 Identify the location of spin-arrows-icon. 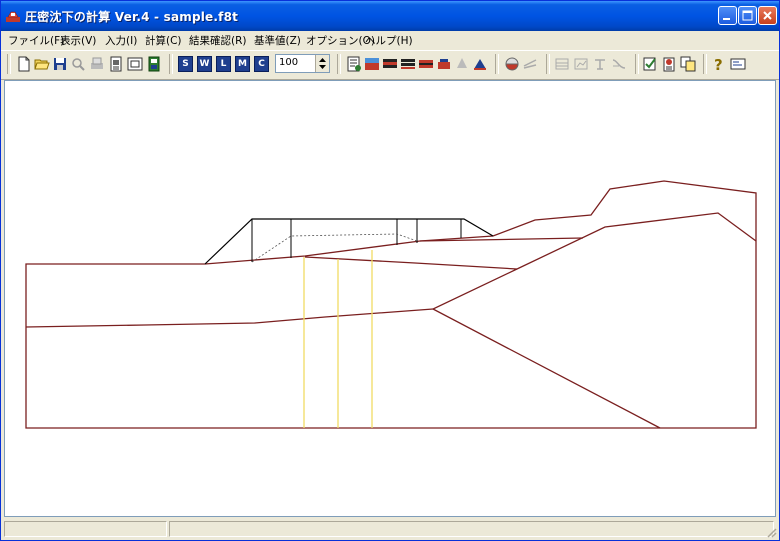
(322, 63).